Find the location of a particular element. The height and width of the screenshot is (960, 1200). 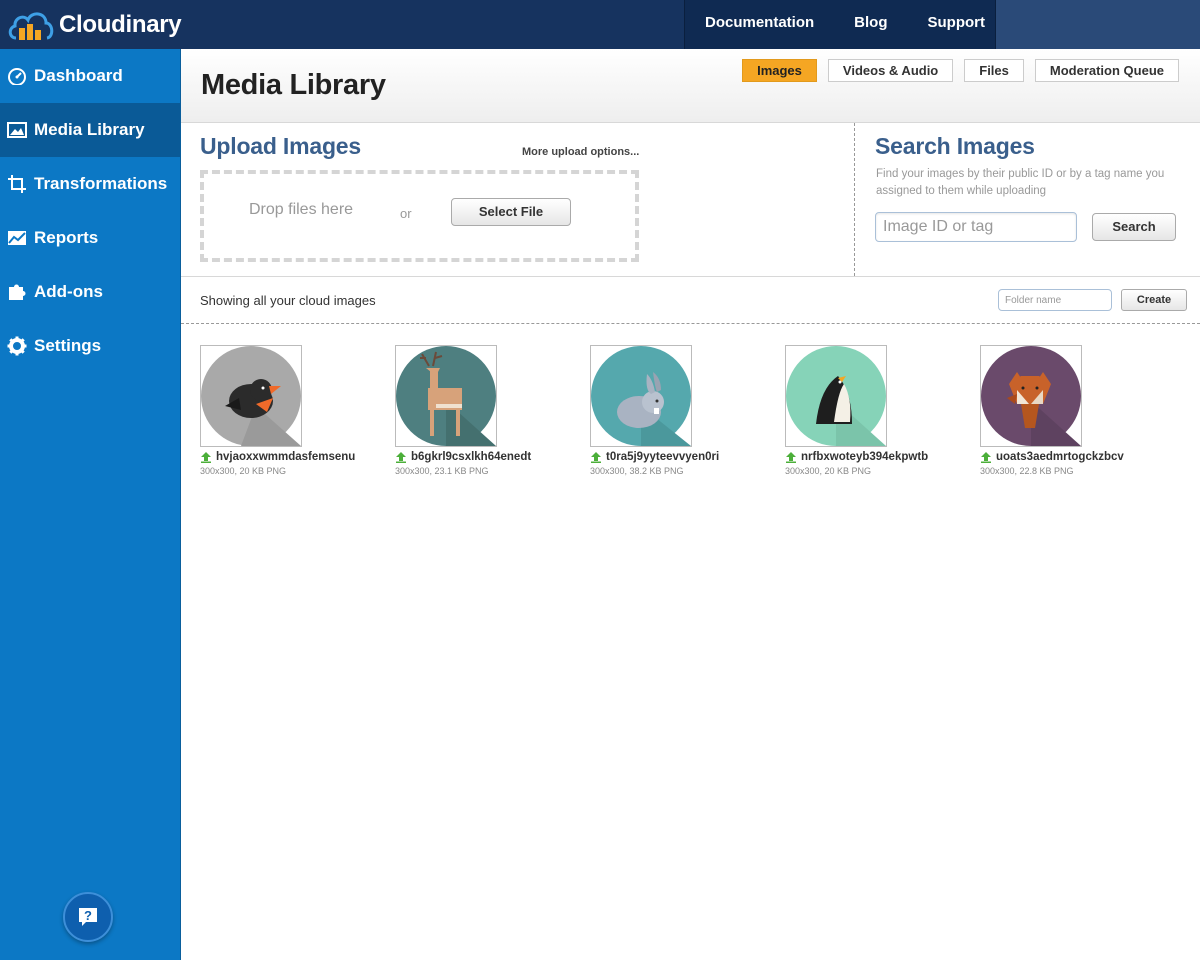

page-title: Media Library is located at coordinates (293, 85).